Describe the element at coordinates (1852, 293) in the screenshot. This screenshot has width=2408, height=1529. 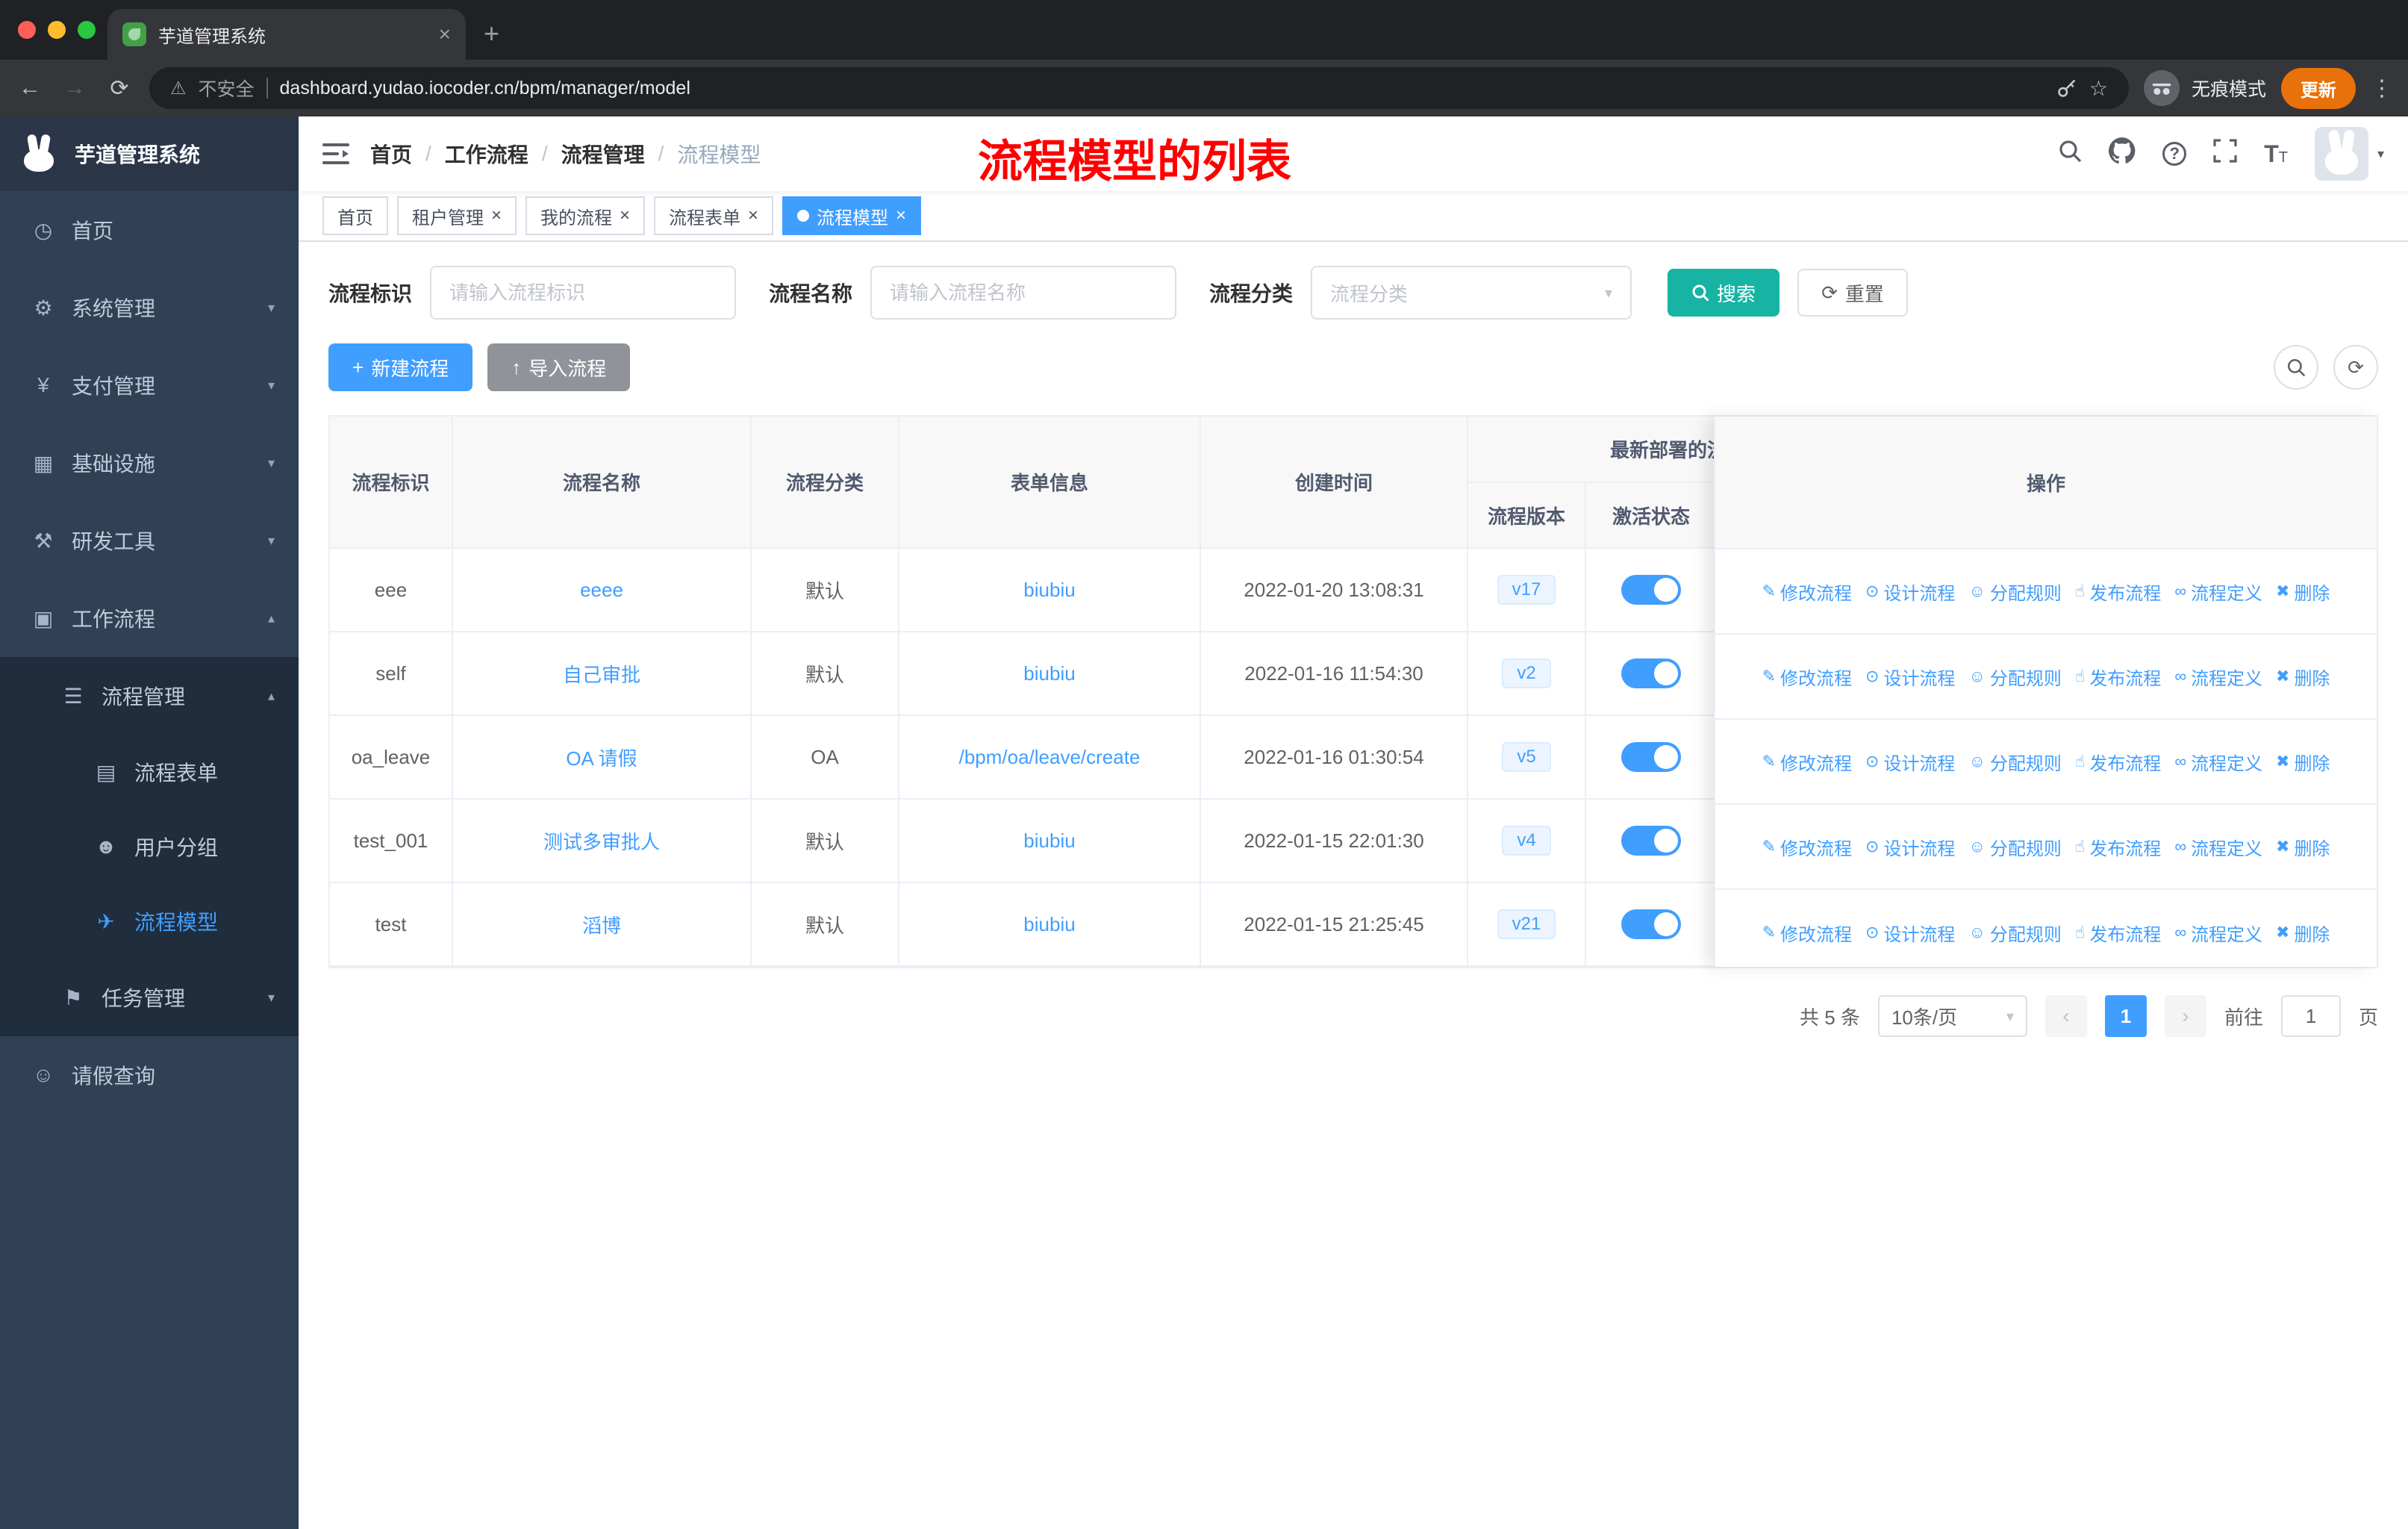
I see `reset-button: ⟳ 重置` at that location.